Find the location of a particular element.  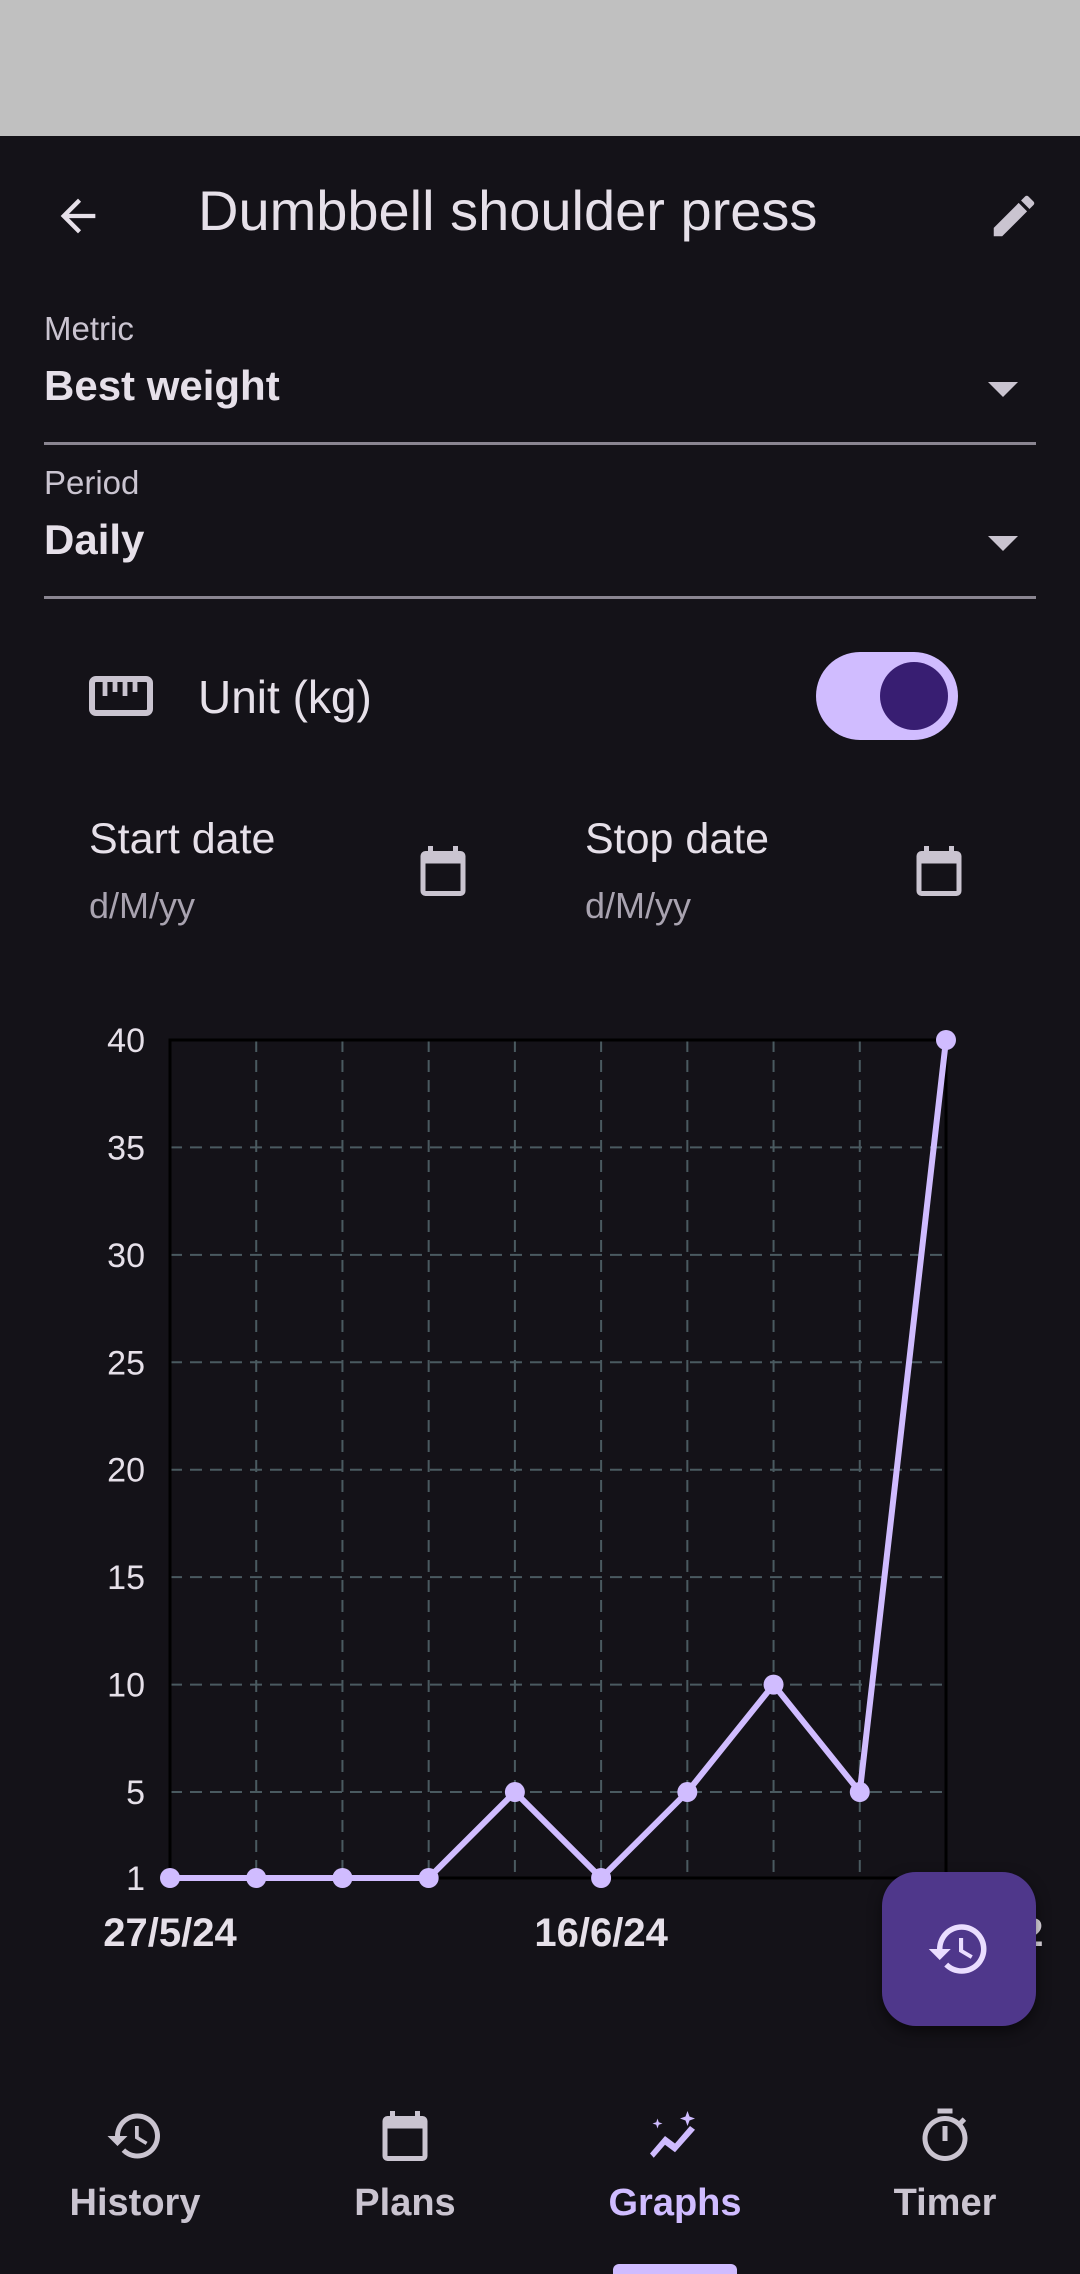

y-tick-label: 20 is located at coordinates (126, 1471).